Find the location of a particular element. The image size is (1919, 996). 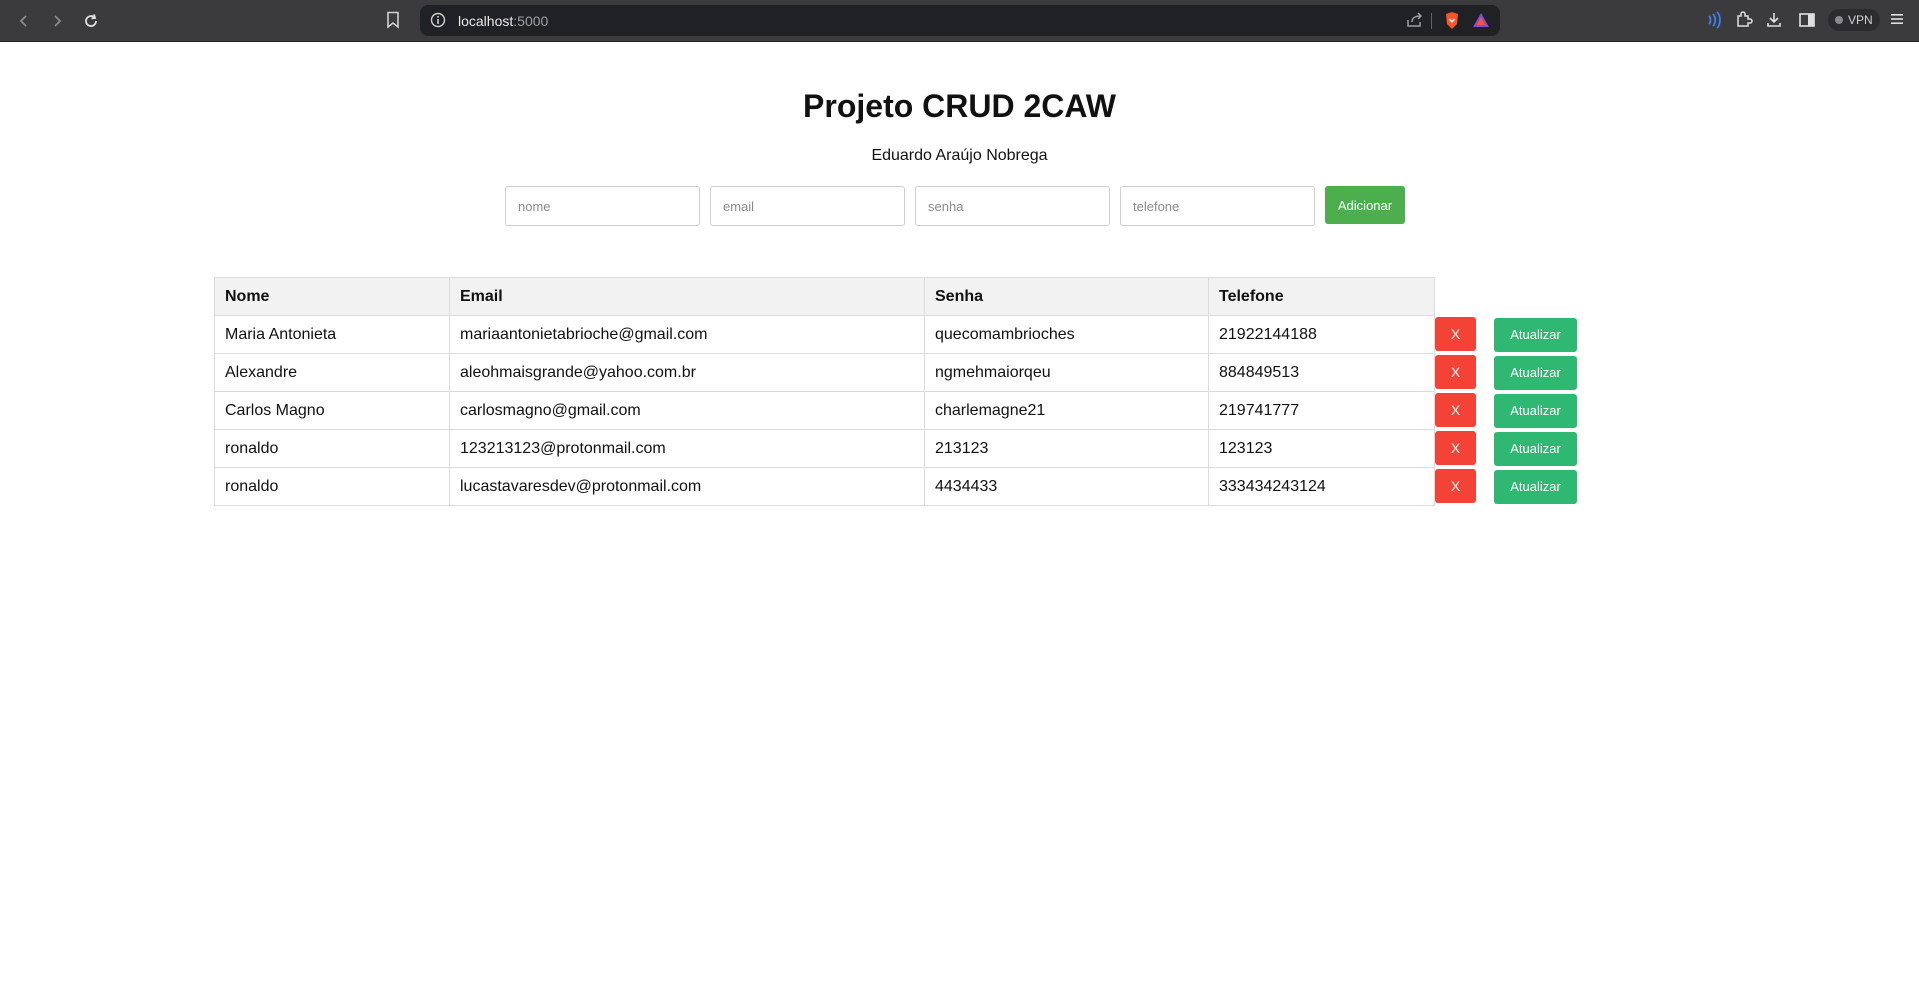

column-header-email: Email is located at coordinates (687, 296).